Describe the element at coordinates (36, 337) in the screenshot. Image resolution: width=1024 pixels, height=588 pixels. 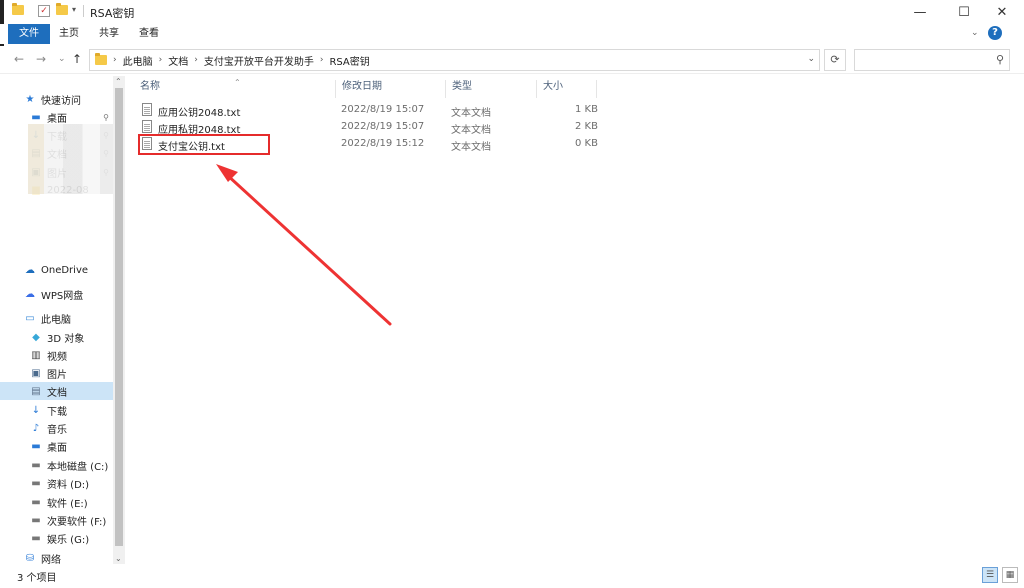
I see `cube-icon: ◆` at that location.